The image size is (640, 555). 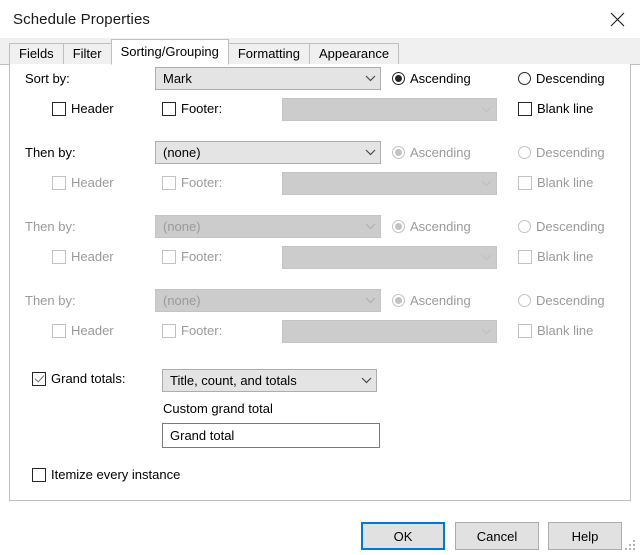 I want to click on itemize-label: Itemize every instance, so click(x=116, y=474).